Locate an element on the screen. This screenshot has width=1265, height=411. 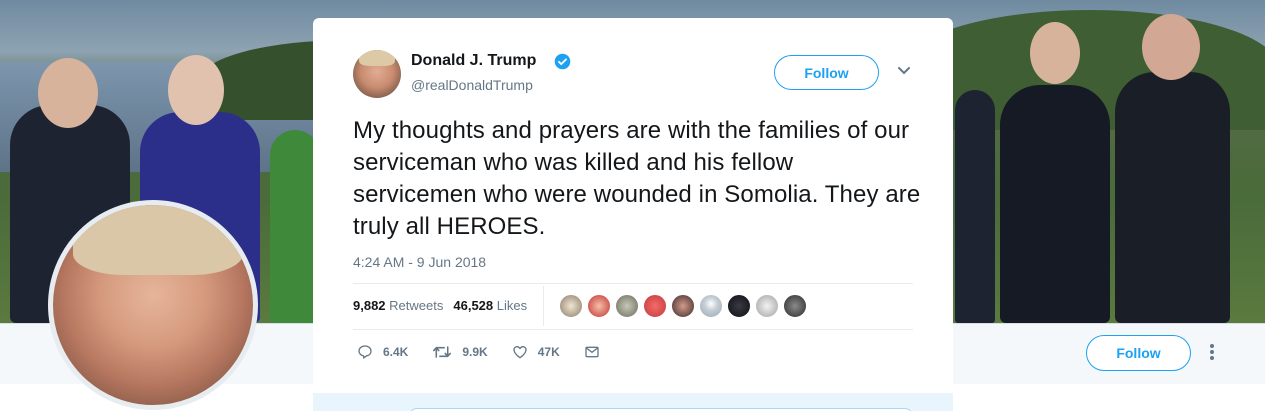
follow-button: Follow is located at coordinates (826, 72).